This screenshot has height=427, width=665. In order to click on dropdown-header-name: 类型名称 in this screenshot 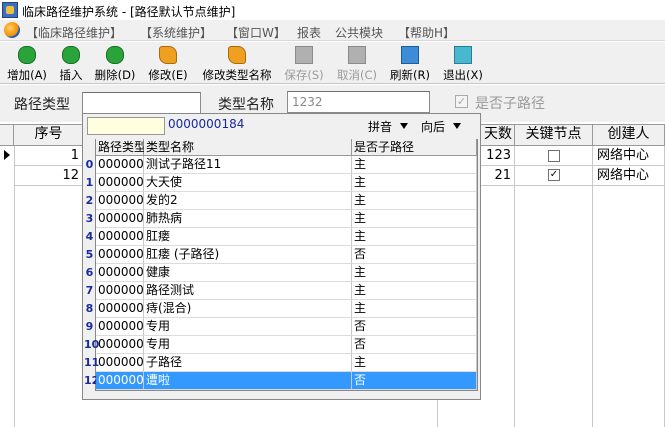, I will do `click(248, 147)`.